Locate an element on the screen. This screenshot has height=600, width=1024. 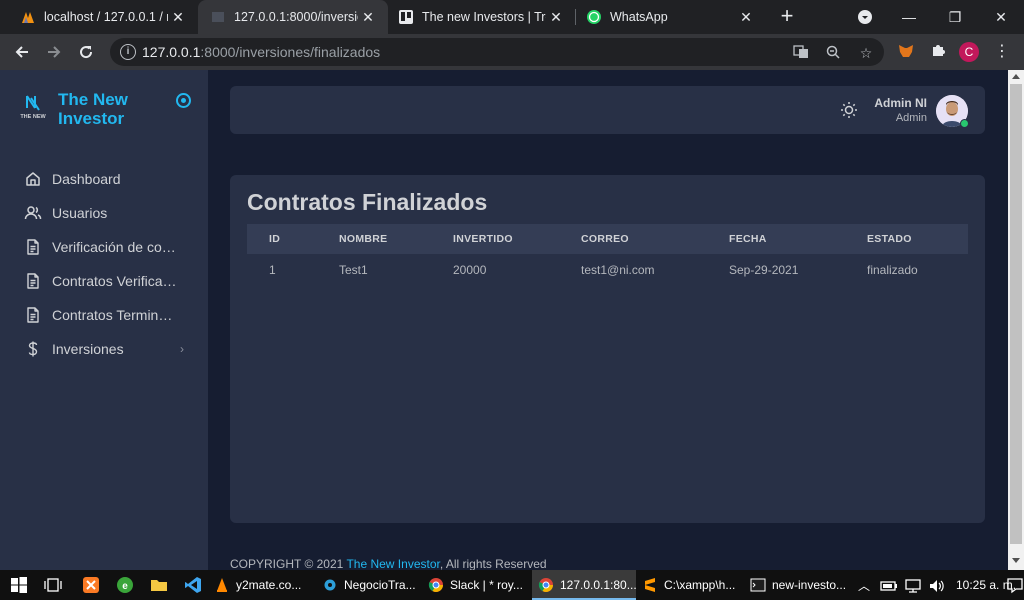
sidebar-item-dashboard: Dashboard is located at coordinates (104, 179).